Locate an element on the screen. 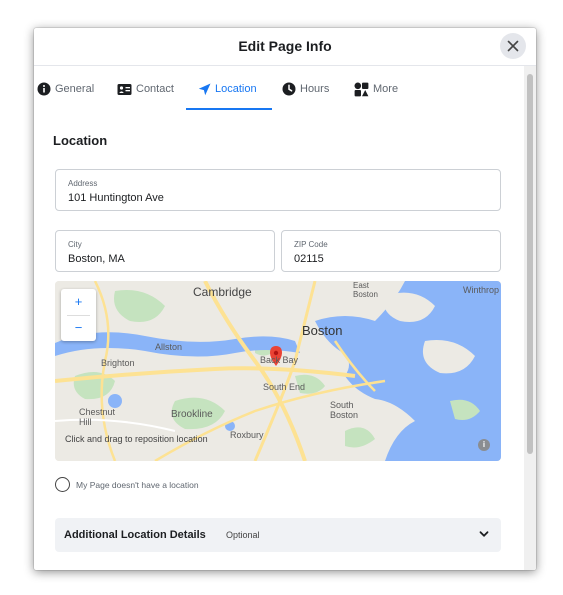 Image resolution: width=563 pixels, height=595 pixels. tab-contact: Contact is located at coordinates (145, 89).